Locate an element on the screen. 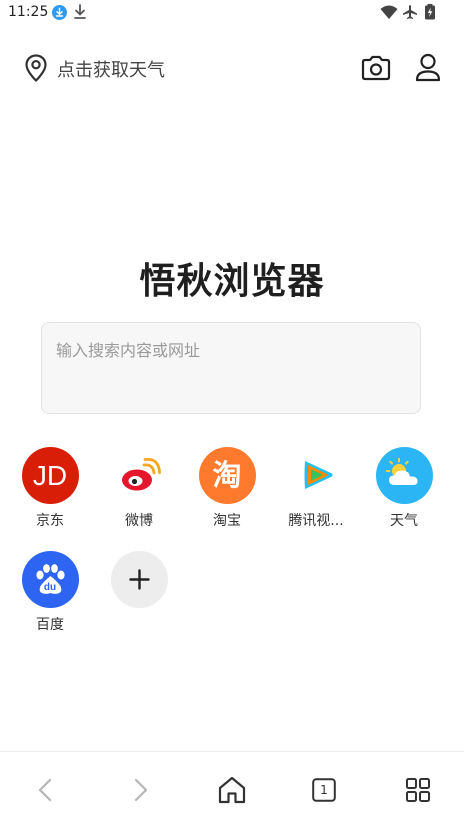 This screenshot has width=464, height=825. shortcut-label: 微博 is located at coordinates (139, 521).